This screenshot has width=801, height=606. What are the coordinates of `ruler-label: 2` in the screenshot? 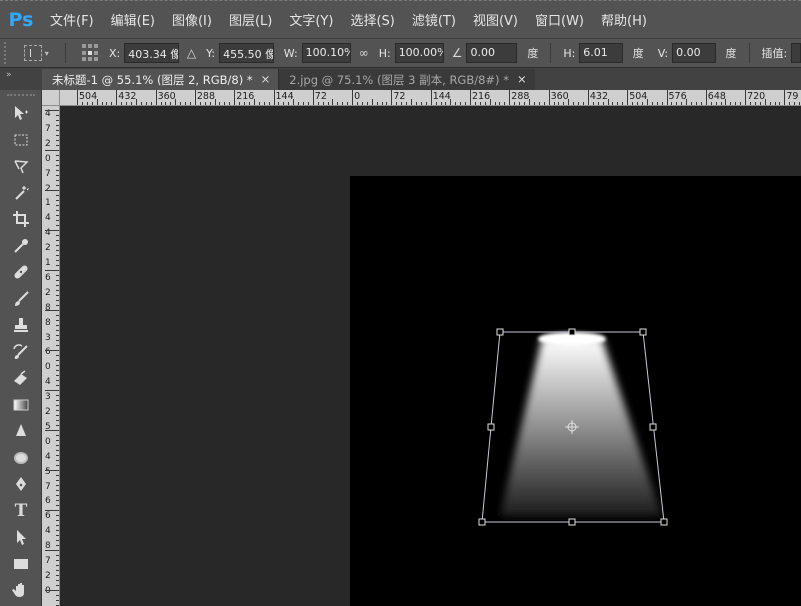 It's located at (48, 248).